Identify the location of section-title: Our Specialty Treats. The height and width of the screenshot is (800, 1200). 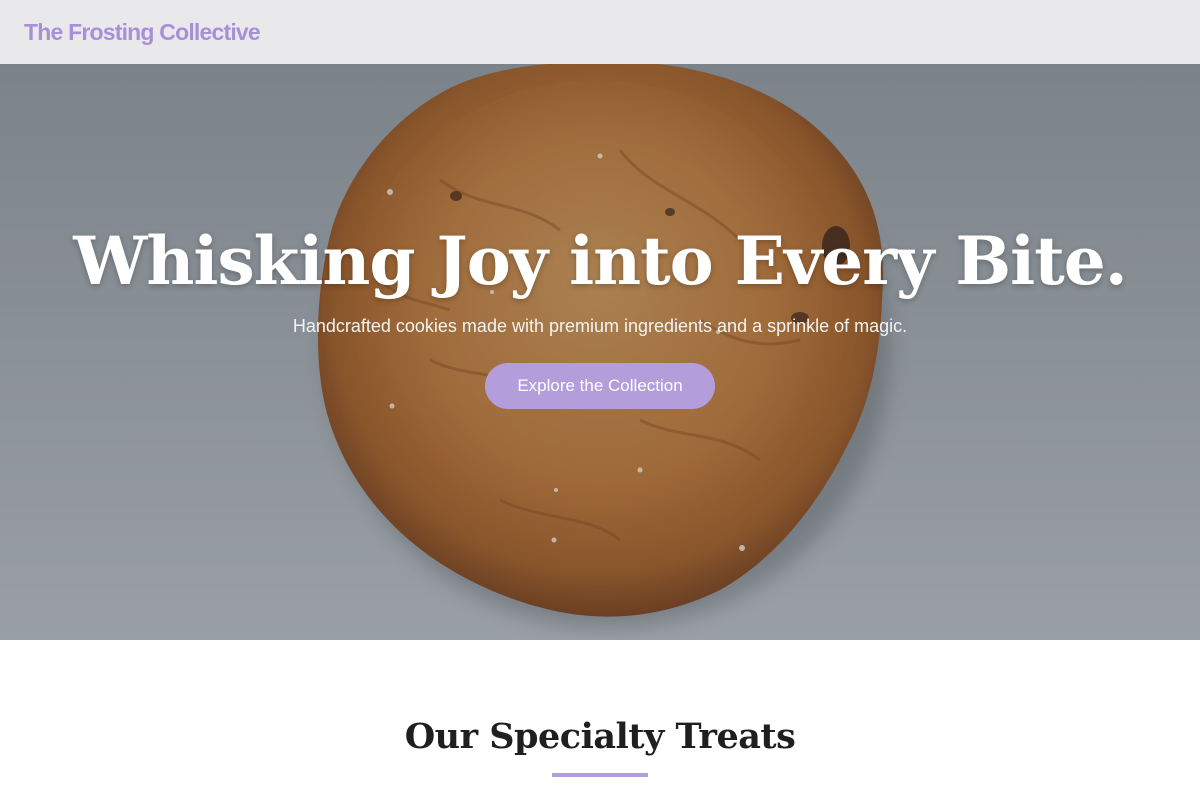
(600, 736).